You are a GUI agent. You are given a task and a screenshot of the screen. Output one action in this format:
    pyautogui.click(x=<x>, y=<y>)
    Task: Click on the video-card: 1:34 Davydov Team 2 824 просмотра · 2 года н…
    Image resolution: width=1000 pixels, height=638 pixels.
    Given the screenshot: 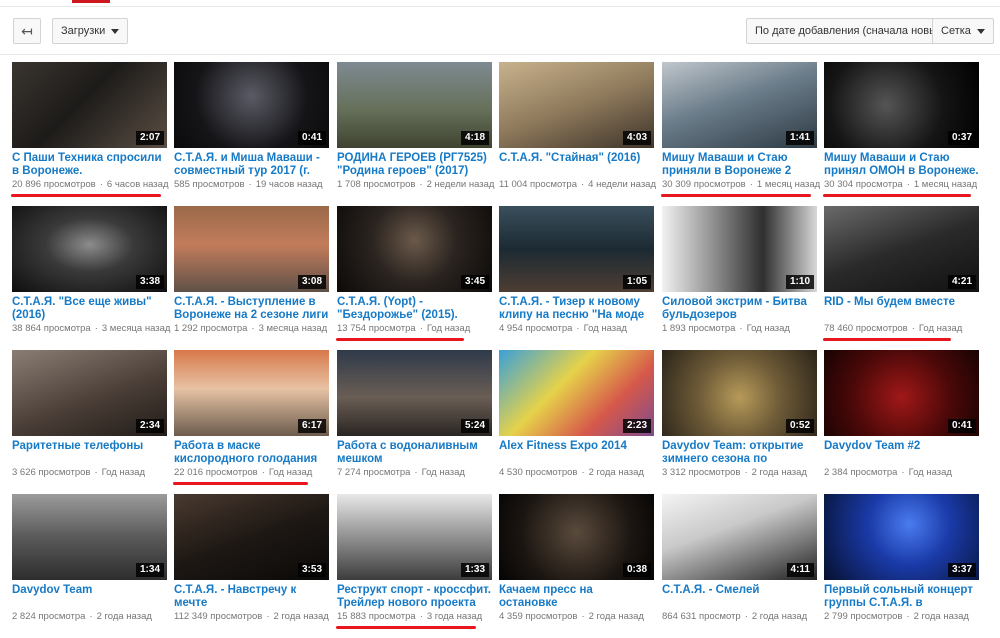 What is the action you would take?
    pyautogui.click(x=89, y=564)
    